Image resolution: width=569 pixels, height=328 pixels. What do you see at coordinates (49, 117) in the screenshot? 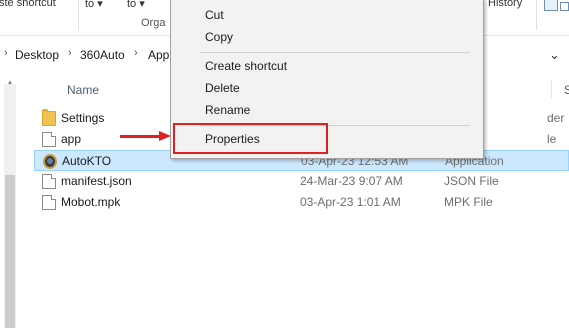
I see `folder-icon` at bounding box center [49, 117].